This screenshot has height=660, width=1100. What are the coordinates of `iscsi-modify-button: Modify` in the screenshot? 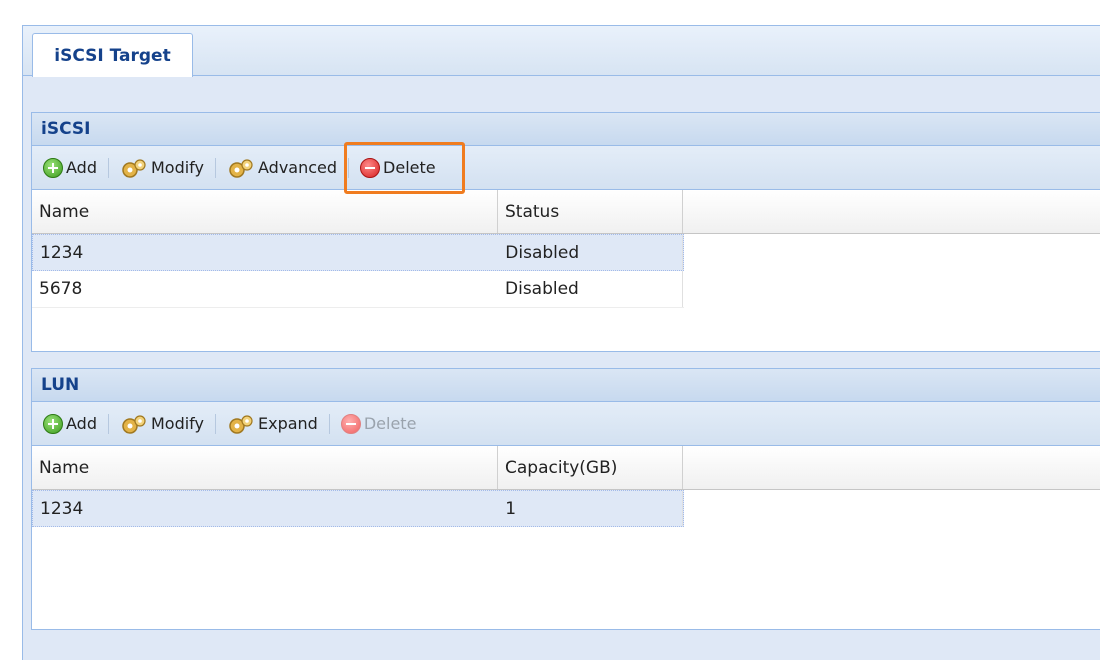 It's located at (162, 168).